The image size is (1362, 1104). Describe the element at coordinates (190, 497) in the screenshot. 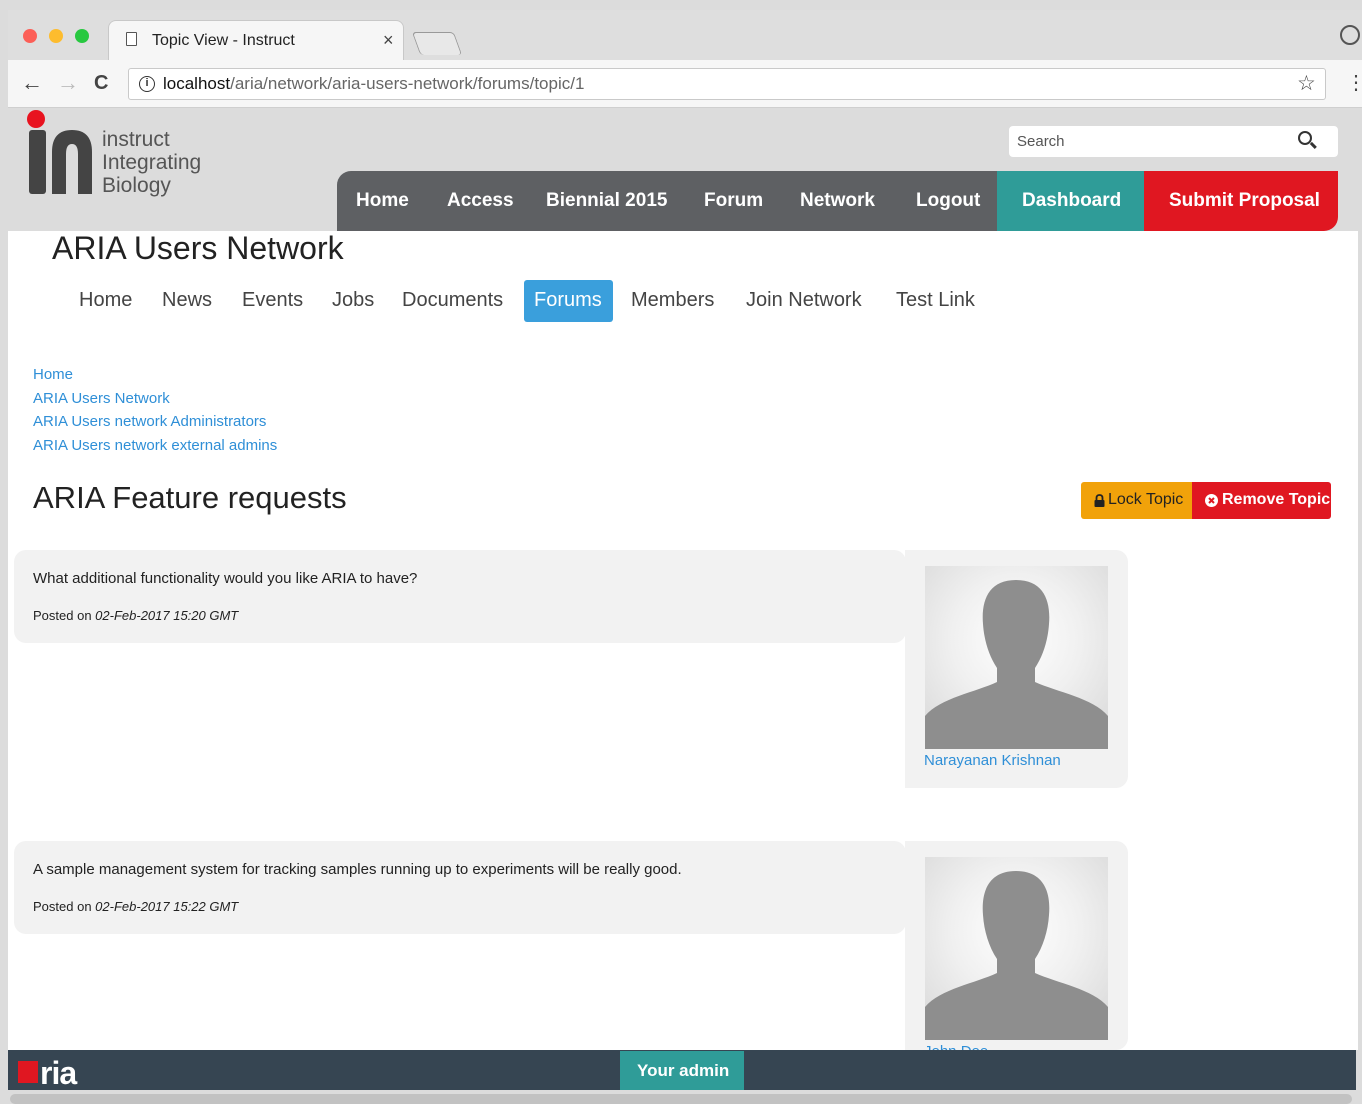

I see `topic-title: ARIA Feature requests` at that location.